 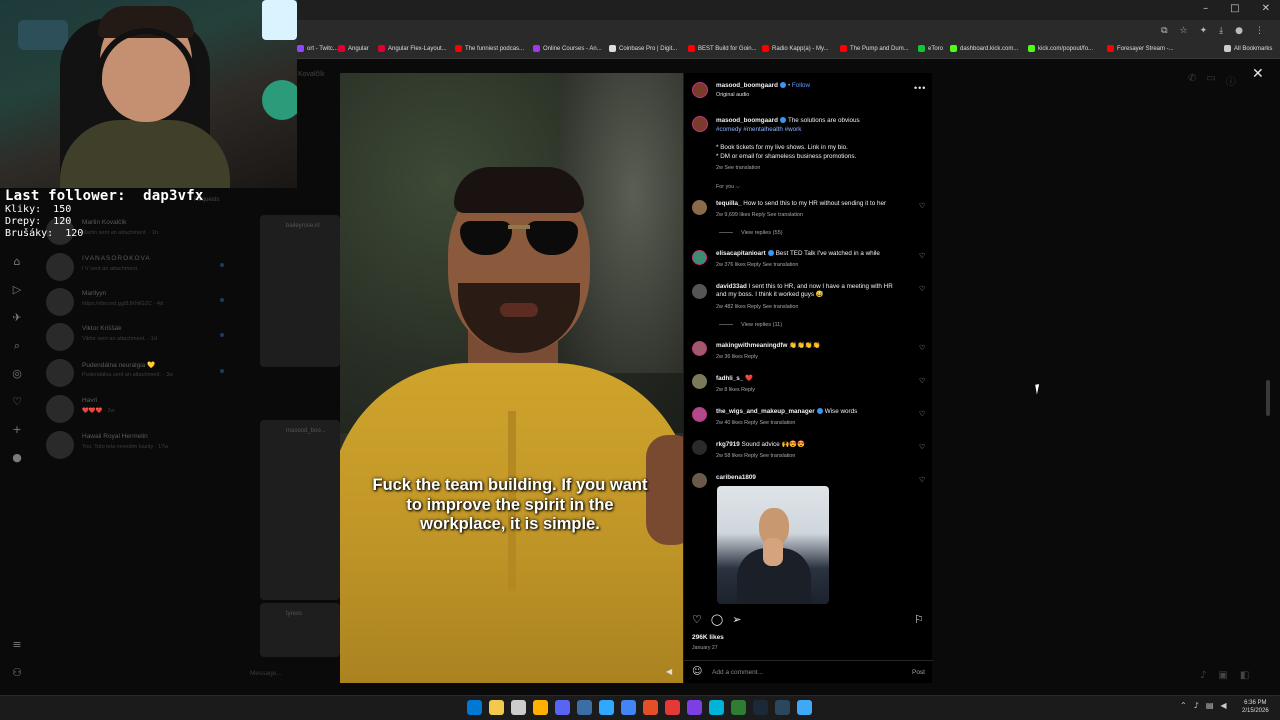 What do you see at coordinates (17, 346) in the screenshot?
I see `search-icon: ⌕` at bounding box center [17, 346].